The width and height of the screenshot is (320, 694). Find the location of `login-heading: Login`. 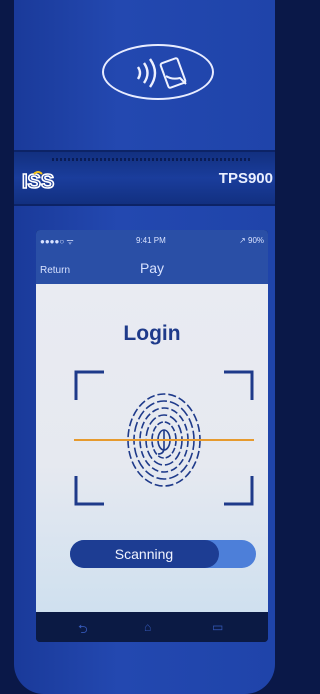

login-heading: Login is located at coordinates (152, 333).